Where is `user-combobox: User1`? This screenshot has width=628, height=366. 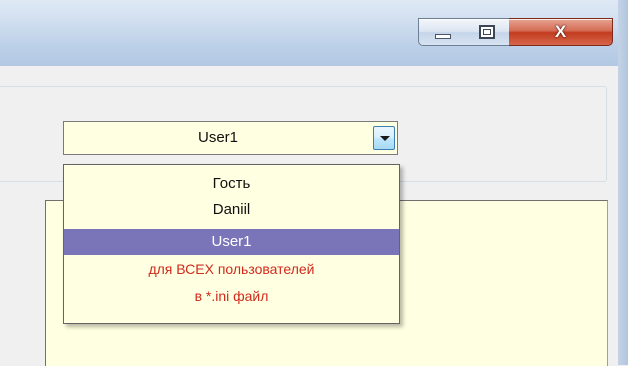 user-combobox: User1 is located at coordinates (230, 138).